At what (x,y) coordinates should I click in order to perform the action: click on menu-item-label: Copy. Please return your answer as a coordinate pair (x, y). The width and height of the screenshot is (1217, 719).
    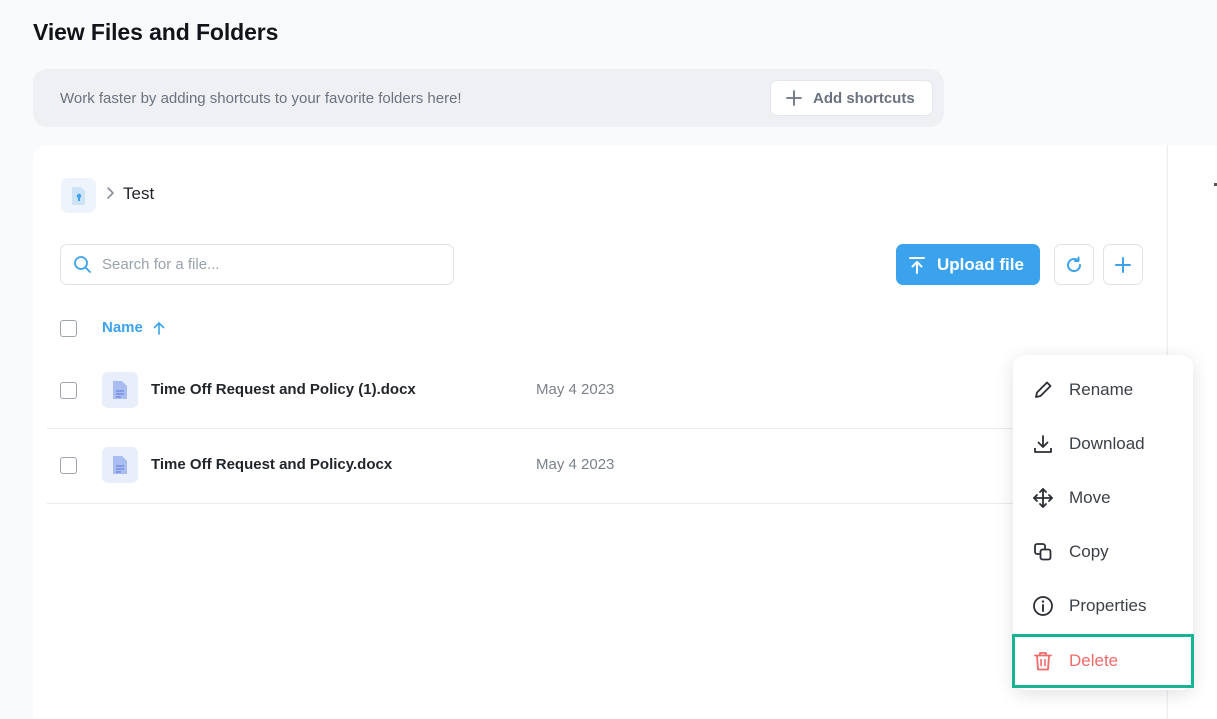
    Looking at the image, I should click on (1089, 551).